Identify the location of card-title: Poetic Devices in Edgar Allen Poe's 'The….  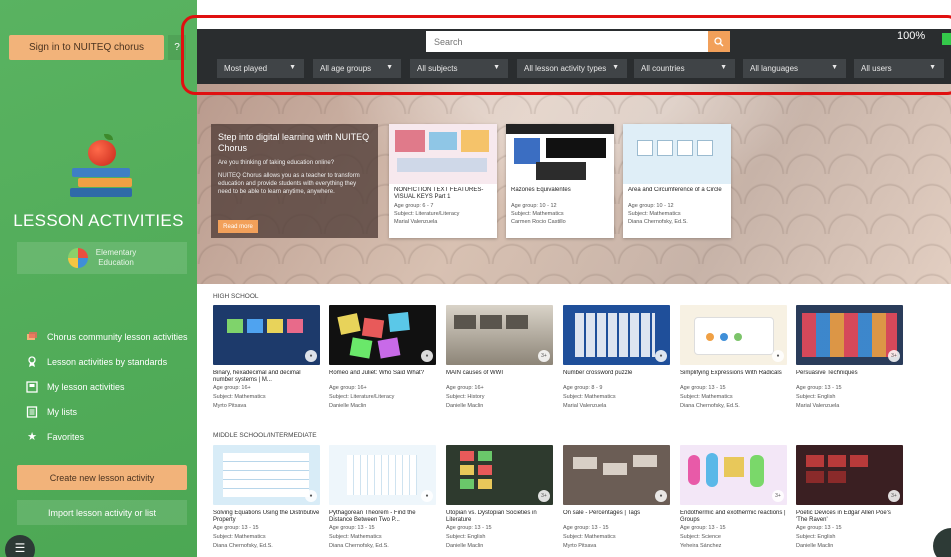
(843, 516).